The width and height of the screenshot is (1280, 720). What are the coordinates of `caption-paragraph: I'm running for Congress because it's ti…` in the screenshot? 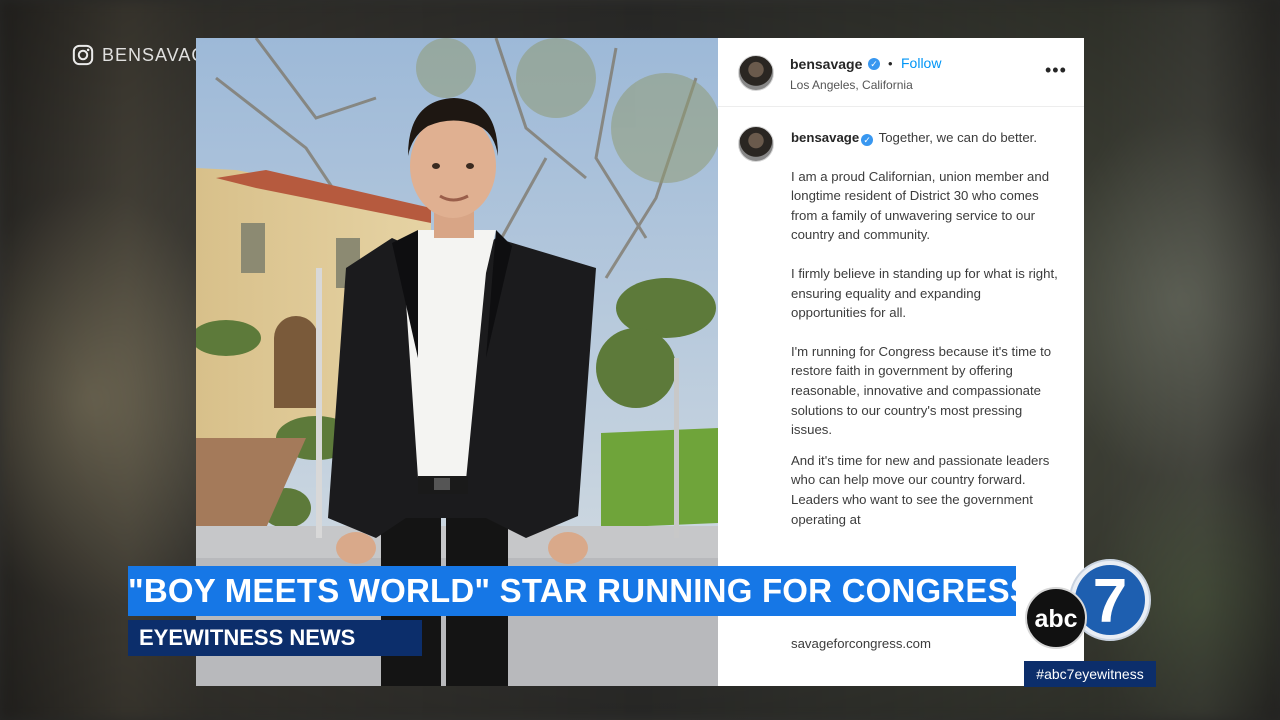 It's located at (921, 390).